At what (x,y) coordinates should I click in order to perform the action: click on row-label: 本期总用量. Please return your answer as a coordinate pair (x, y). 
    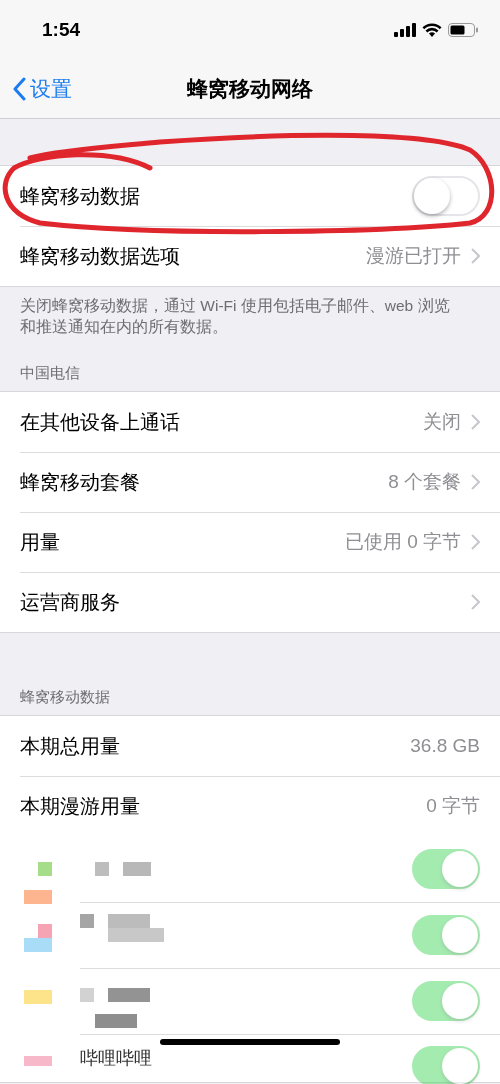
    Looking at the image, I should click on (70, 746).